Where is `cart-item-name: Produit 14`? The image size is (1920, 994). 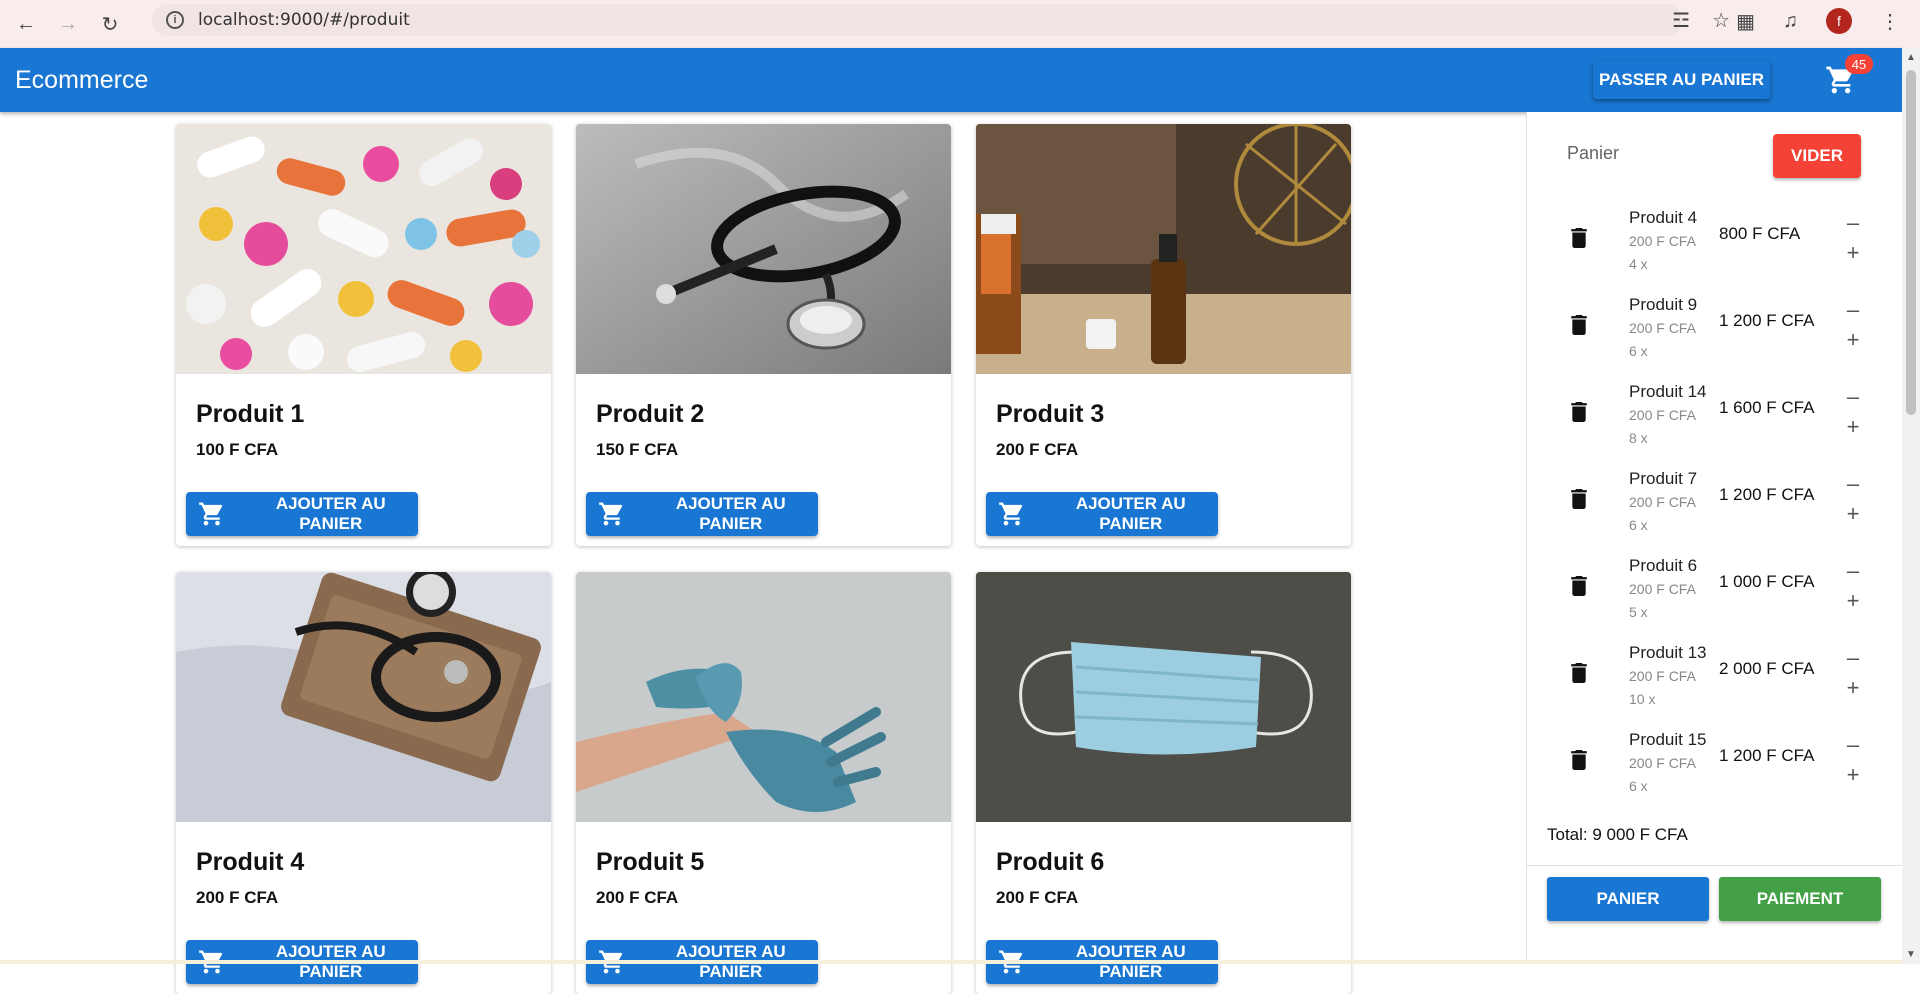 cart-item-name: Produit 14 is located at coordinates (1668, 391).